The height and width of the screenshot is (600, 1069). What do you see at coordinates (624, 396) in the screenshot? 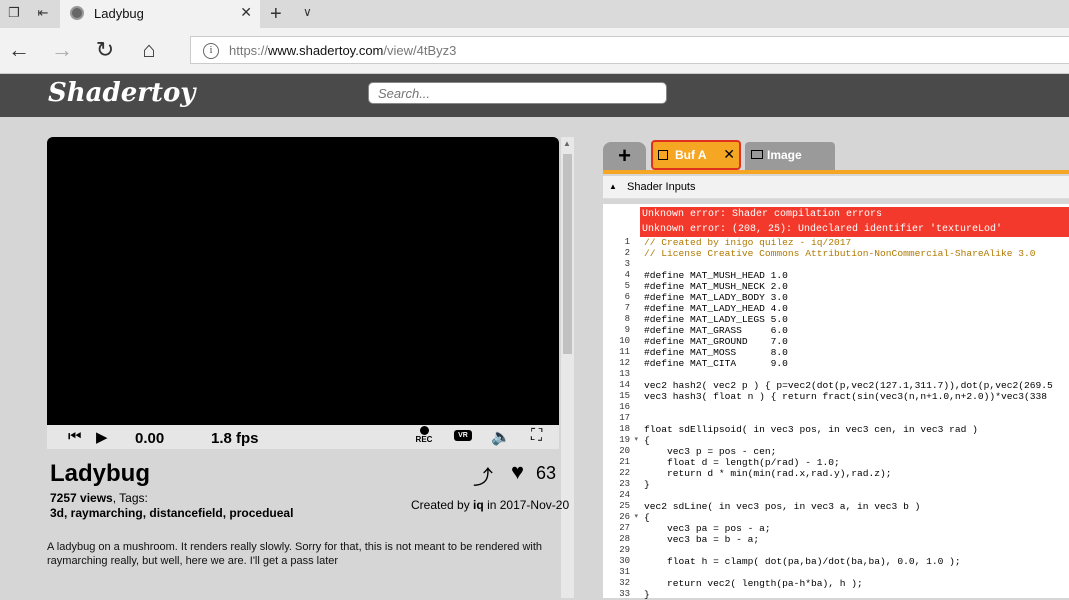
I see `line-number: 15` at bounding box center [624, 396].